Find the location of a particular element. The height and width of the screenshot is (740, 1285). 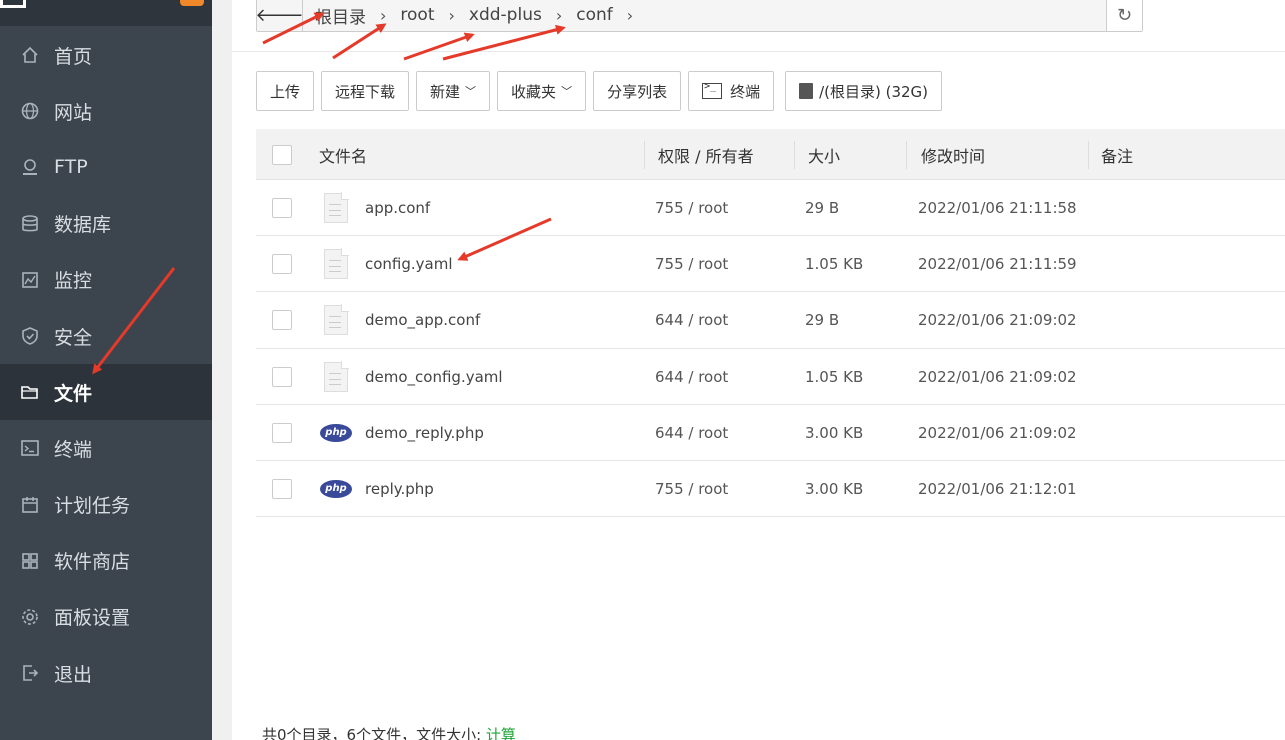

header-note: 备注 is located at coordinates (1117, 156).